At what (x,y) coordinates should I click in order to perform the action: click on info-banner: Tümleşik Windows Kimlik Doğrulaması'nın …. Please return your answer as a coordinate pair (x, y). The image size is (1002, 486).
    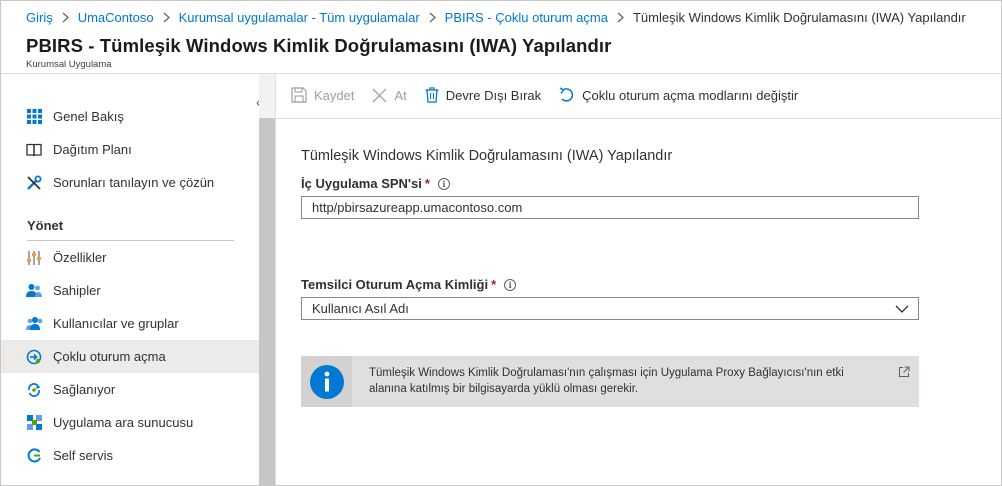
    Looking at the image, I should click on (610, 381).